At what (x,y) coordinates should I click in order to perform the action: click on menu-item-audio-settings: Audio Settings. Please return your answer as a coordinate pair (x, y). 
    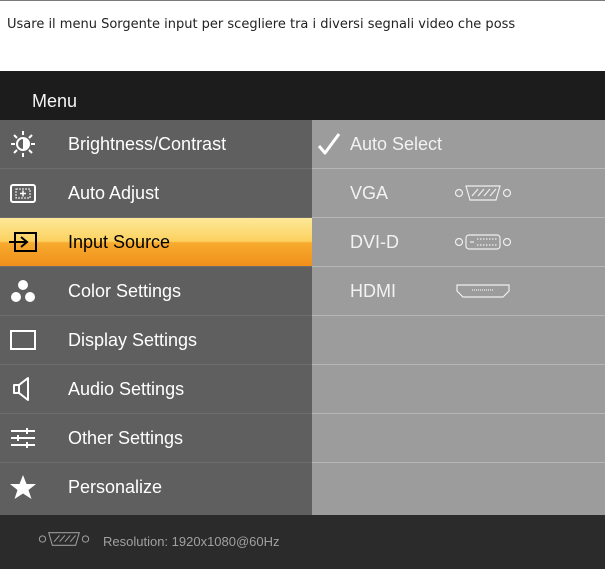
    Looking at the image, I should click on (156, 389).